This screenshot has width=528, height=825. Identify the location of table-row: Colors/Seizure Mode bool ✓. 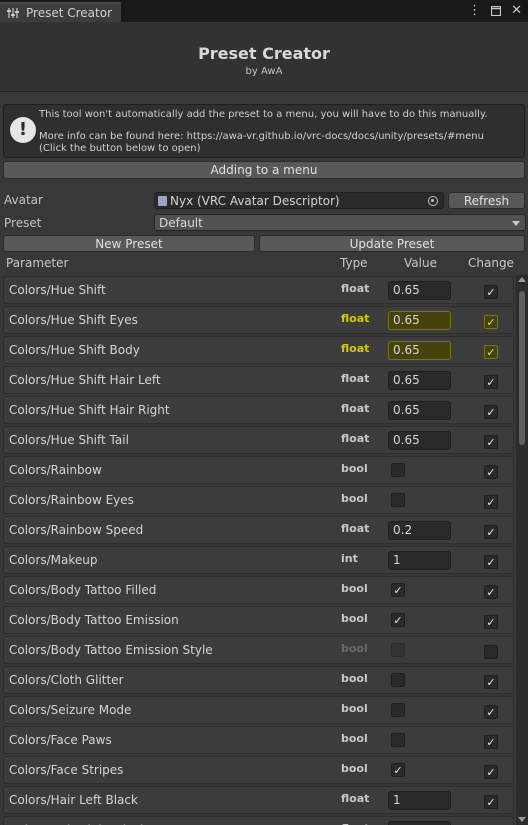
(258, 710).